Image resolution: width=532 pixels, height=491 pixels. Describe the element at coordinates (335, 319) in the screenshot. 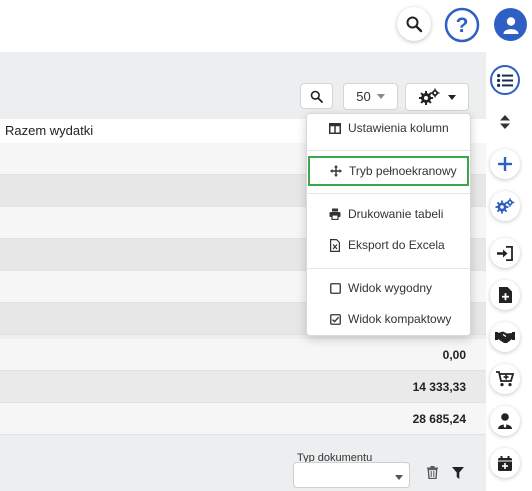

I see `checkbox-checked-icon` at that location.